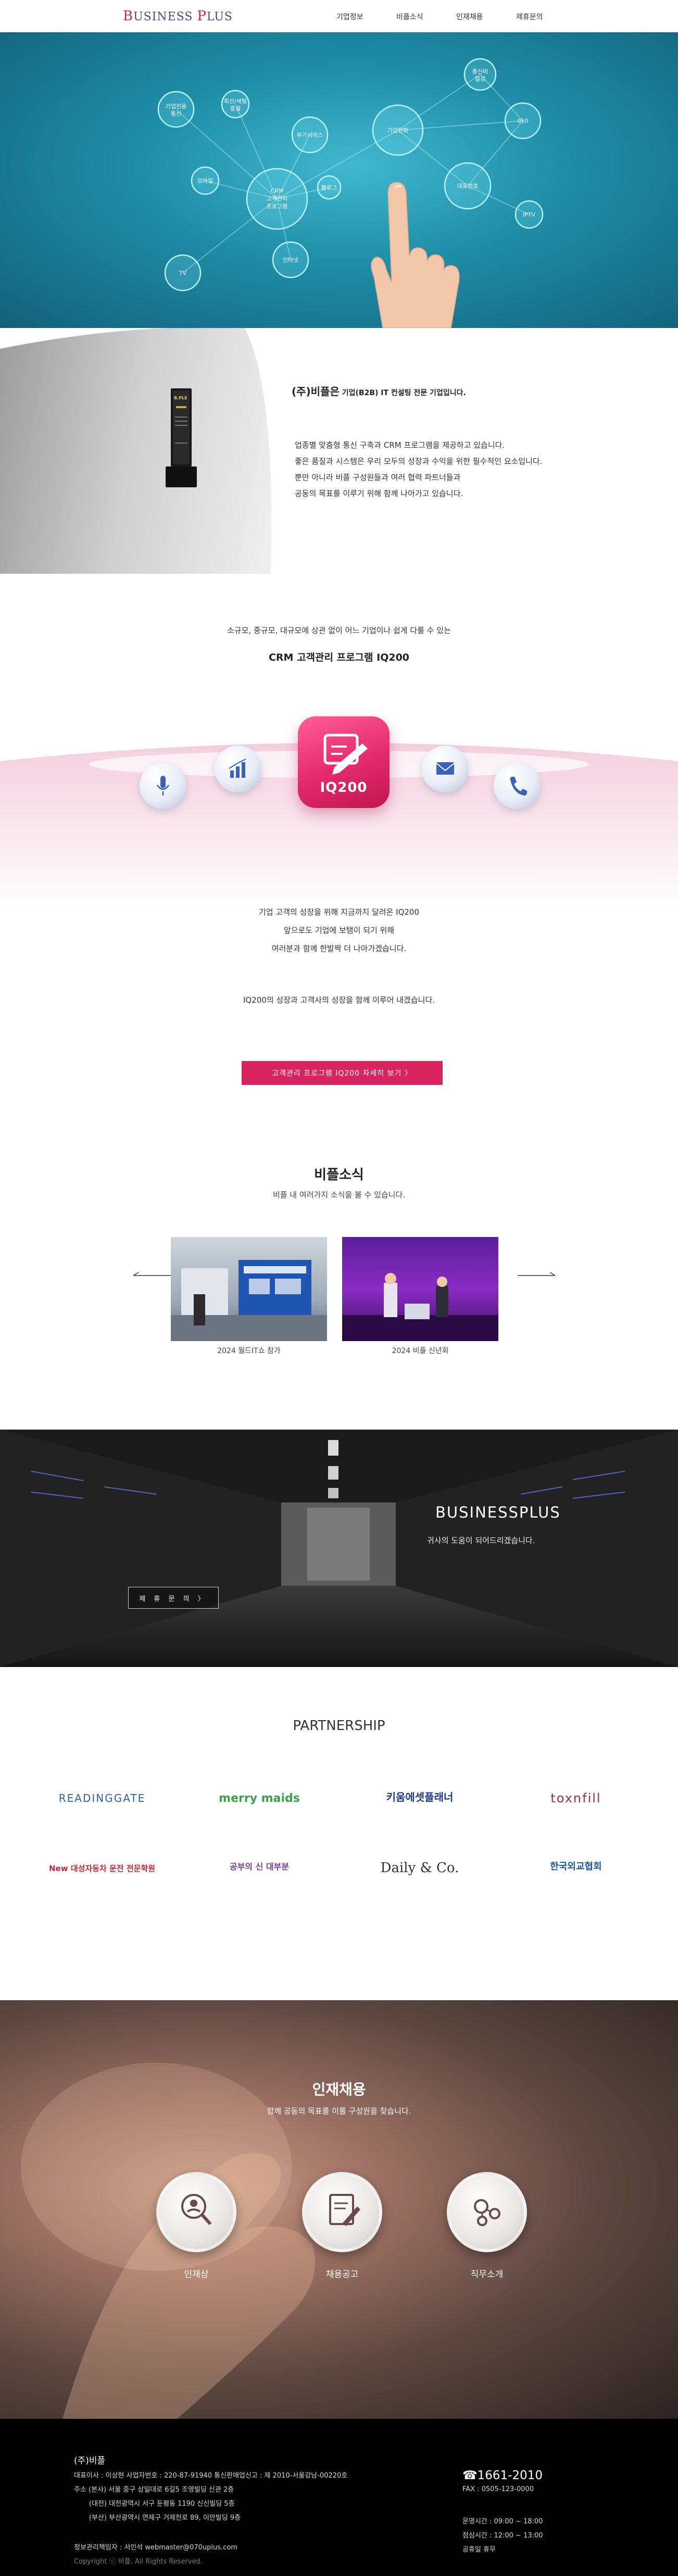  I want to click on hero-label-main-number: 대표번호, so click(467, 186).